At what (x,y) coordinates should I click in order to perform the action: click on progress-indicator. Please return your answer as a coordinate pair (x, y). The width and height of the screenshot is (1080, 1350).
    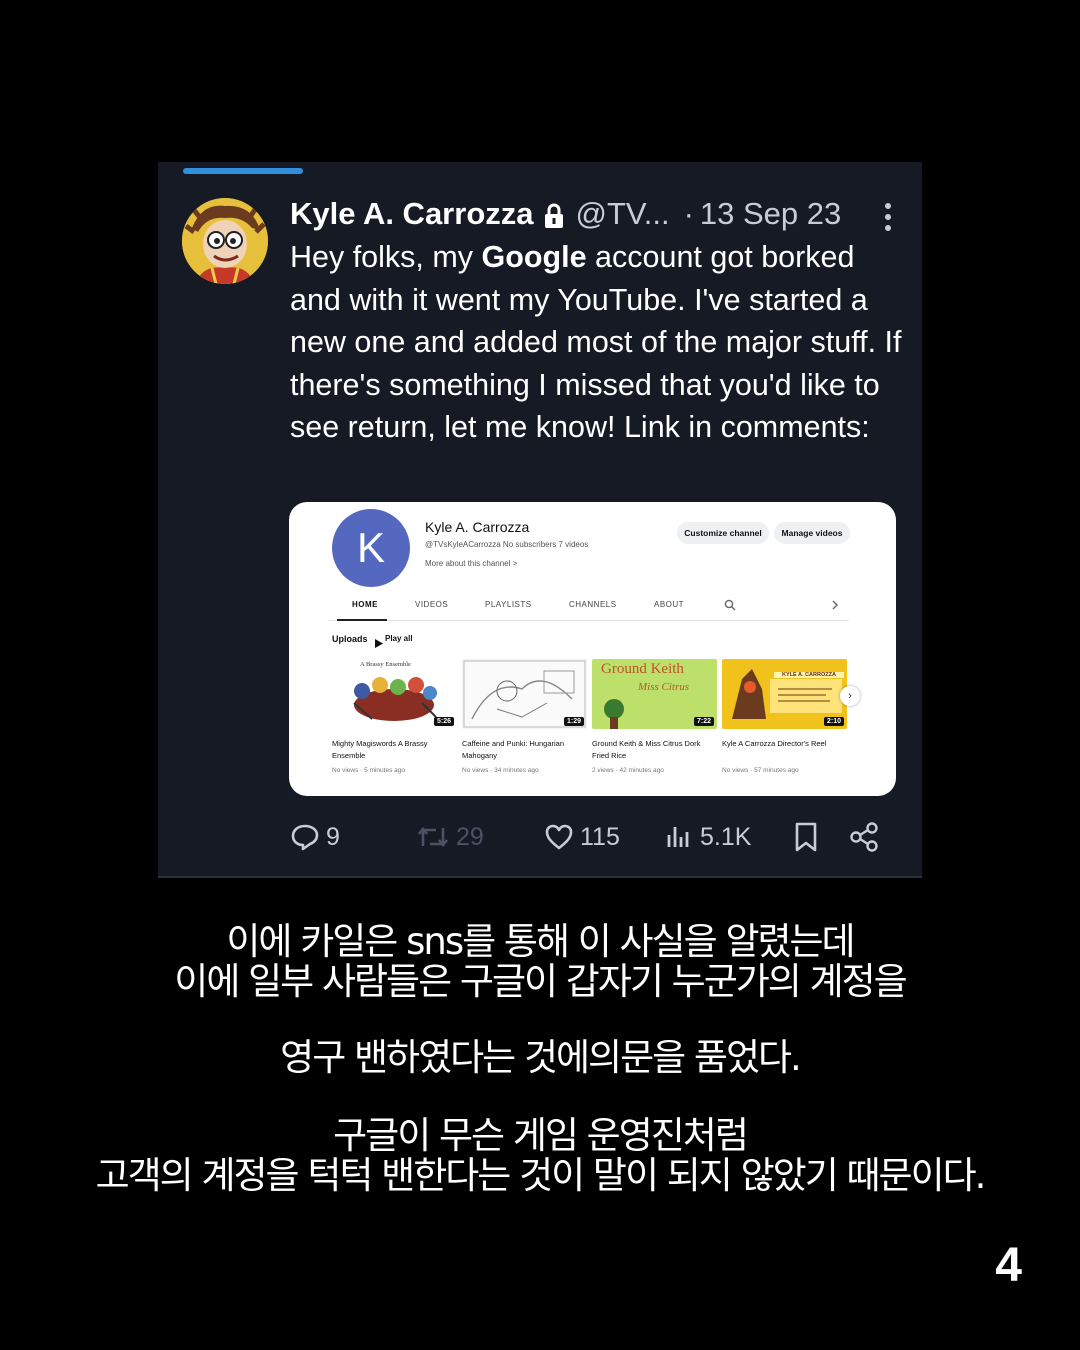
    Looking at the image, I should click on (243, 171).